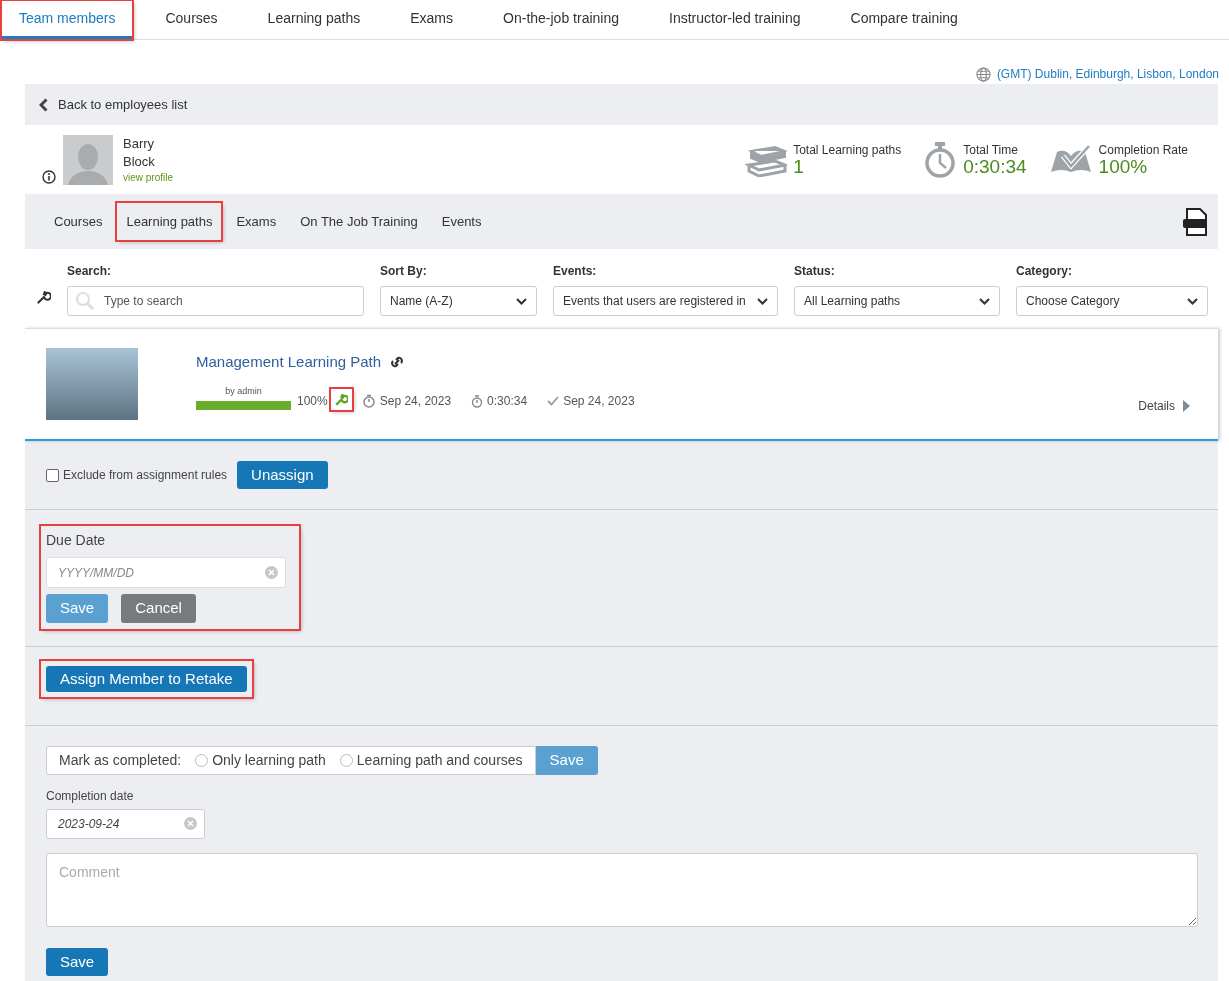  What do you see at coordinates (191, 20) in the screenshot?
I see `nav-tab: Courses` at bounding box center [191, 20].